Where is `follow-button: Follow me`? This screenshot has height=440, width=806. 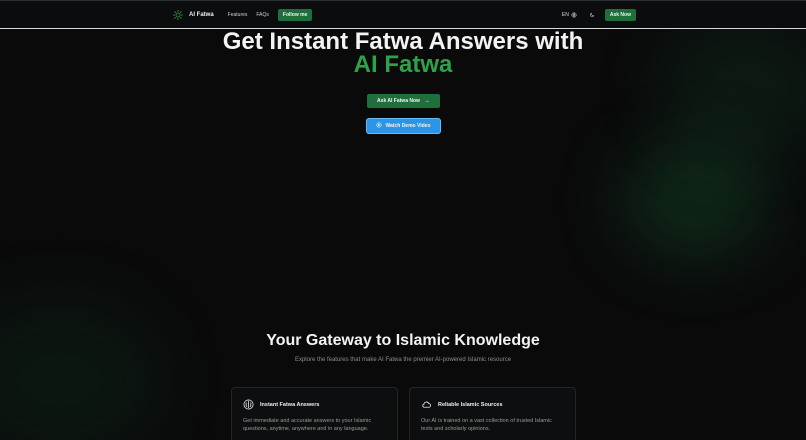
follow-button: Follow me is located at coordinates (295, 15).